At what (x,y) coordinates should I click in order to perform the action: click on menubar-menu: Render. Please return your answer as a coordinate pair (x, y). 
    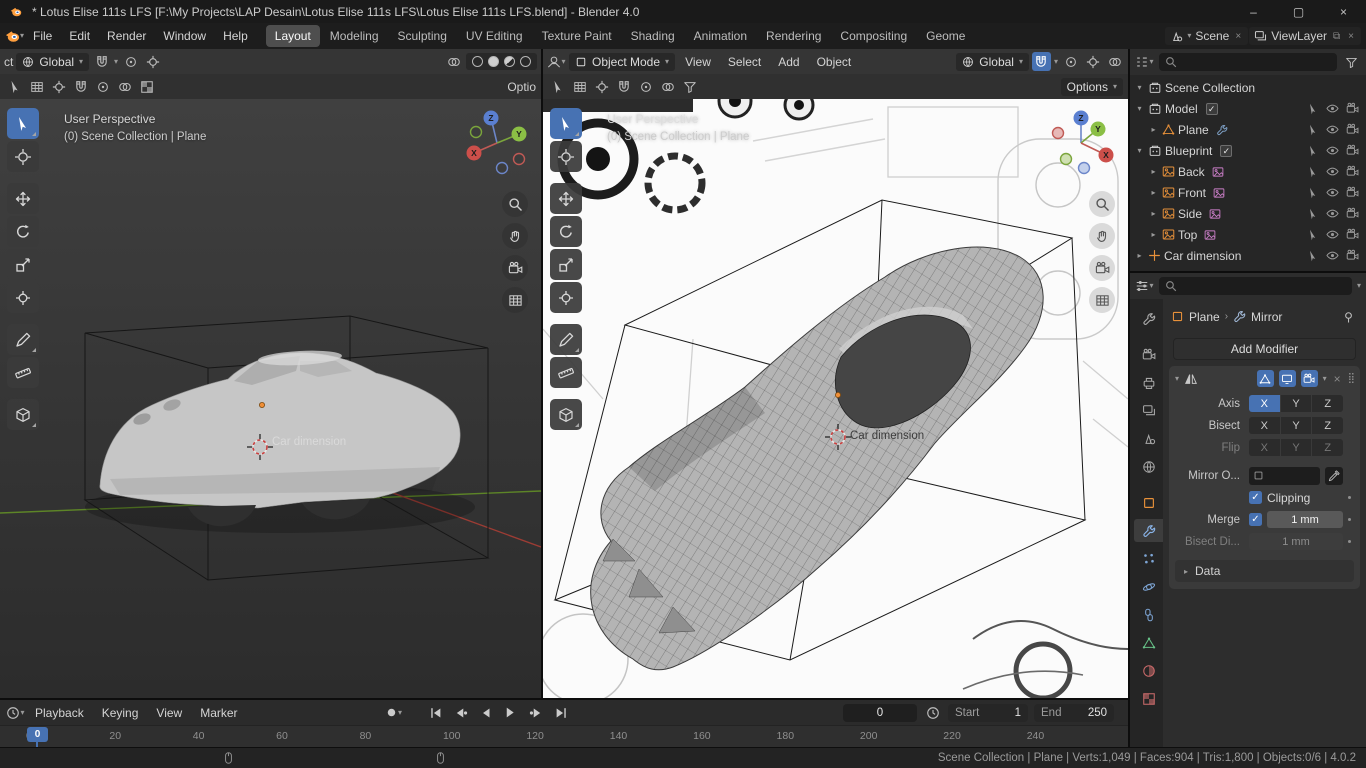
    Looking at the image, I should click on (126, 36).